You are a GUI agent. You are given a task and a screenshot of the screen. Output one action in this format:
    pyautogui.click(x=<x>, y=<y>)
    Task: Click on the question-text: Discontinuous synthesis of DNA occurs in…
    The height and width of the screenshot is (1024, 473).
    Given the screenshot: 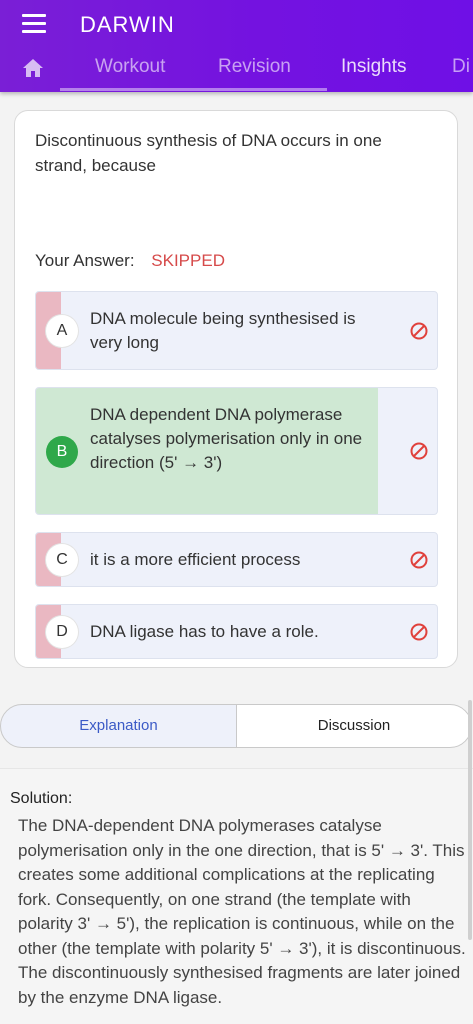 What is the action you would take?
    pyautogui.click(x=208, y=153)
    